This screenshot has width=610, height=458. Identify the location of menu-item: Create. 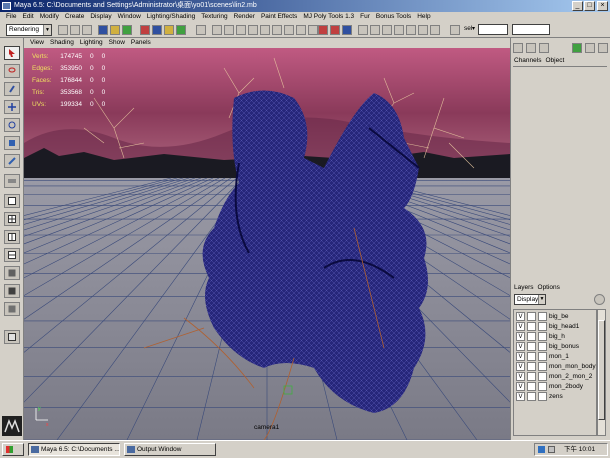
(75, 17).